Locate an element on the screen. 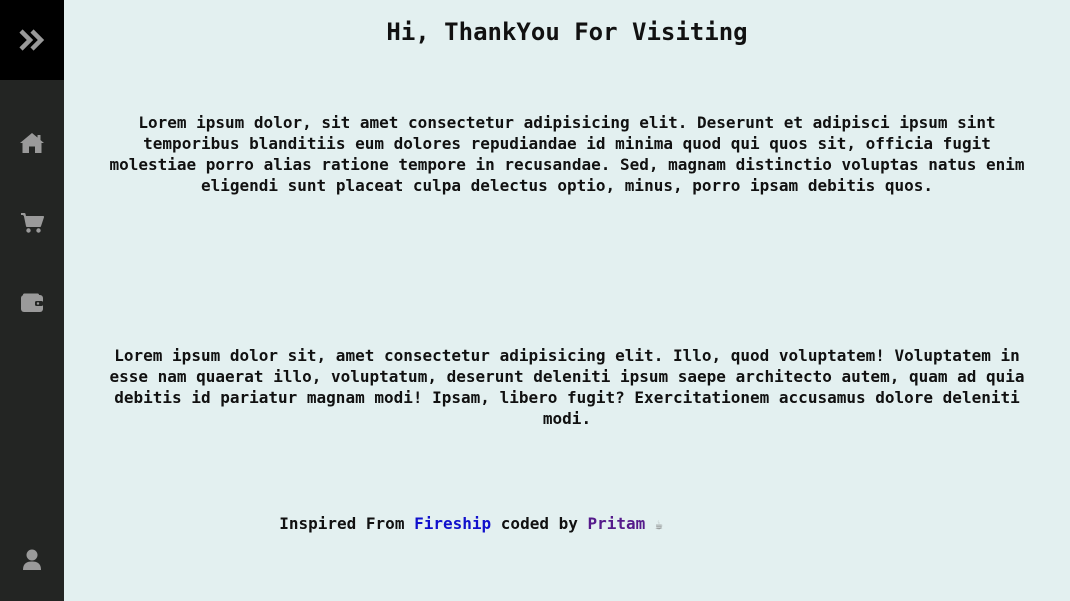  user-icon is located at coordinates (32, 560).